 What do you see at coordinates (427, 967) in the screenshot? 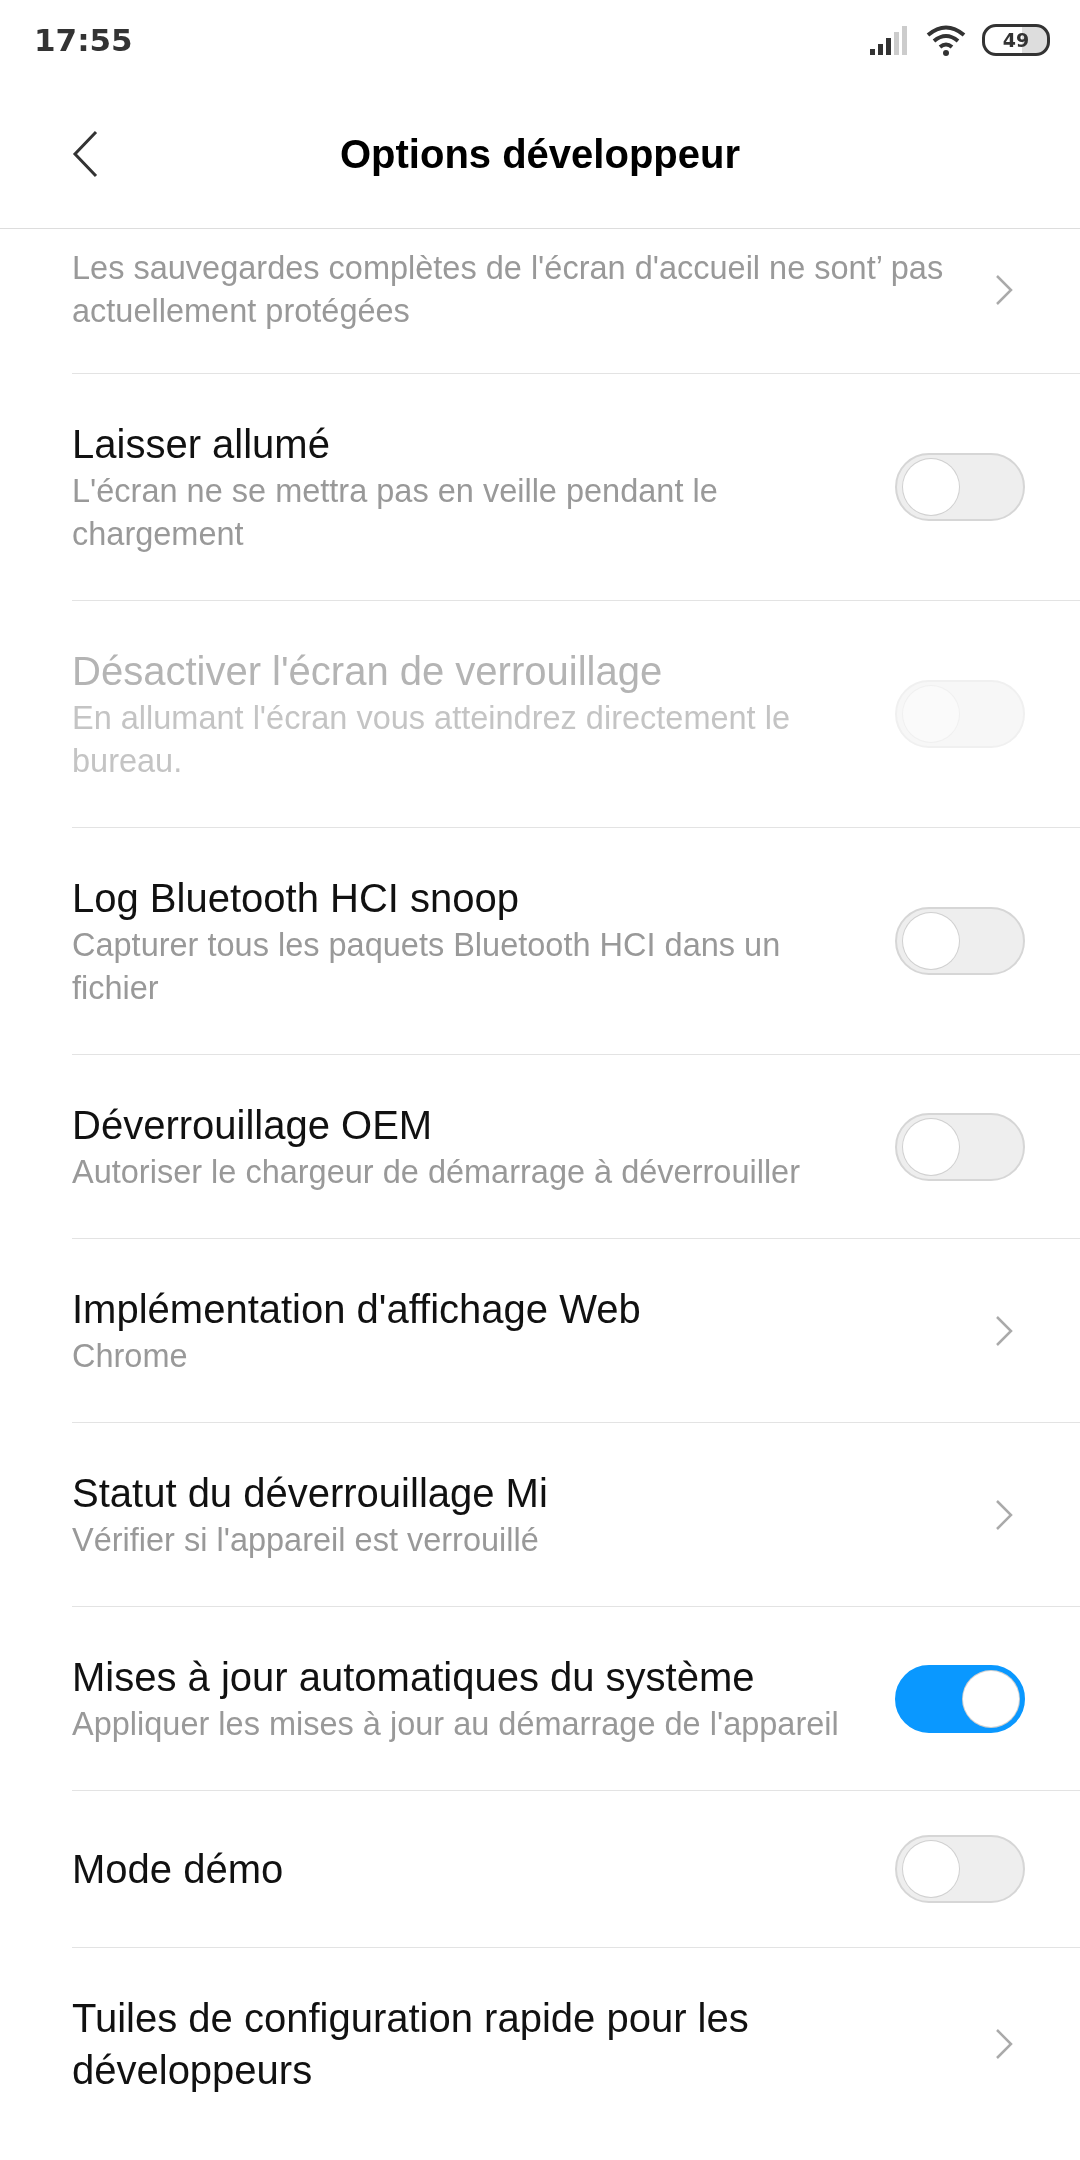
I see `setting-description: Capturer tous les paquets Bluetooth HCI dans un fichier` at bounding box center [427, 967].